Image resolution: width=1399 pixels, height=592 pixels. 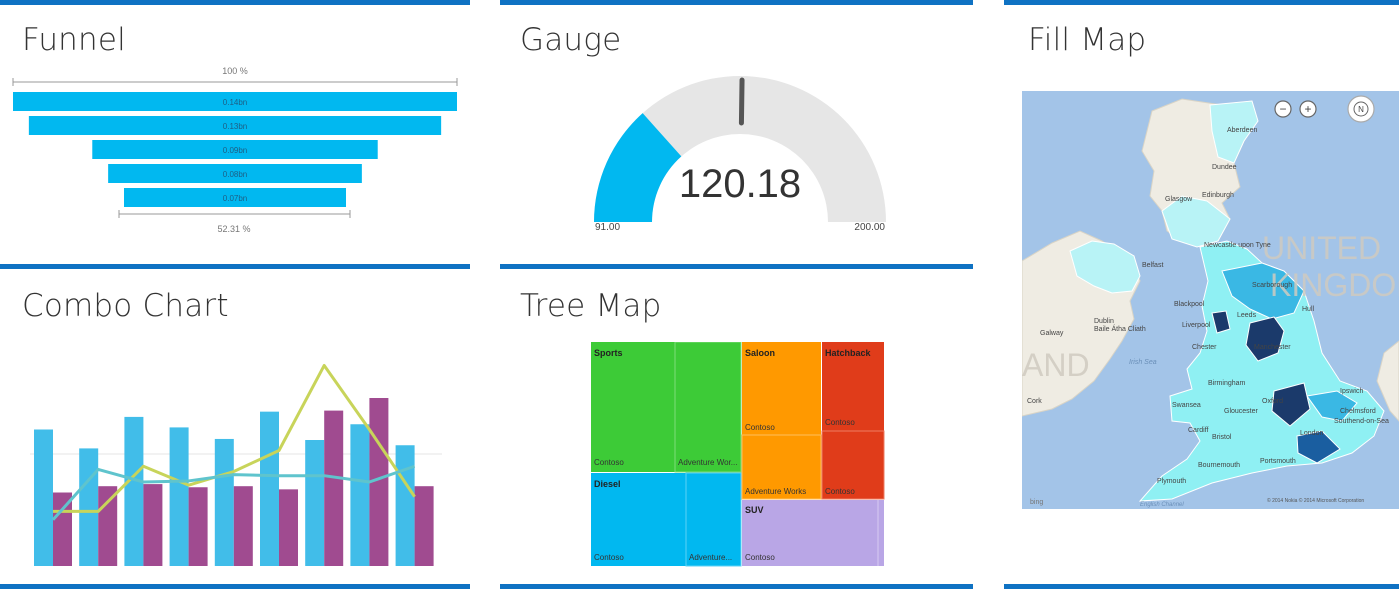 I want to click on compass-icon: N, so click(x=1361, y=109).